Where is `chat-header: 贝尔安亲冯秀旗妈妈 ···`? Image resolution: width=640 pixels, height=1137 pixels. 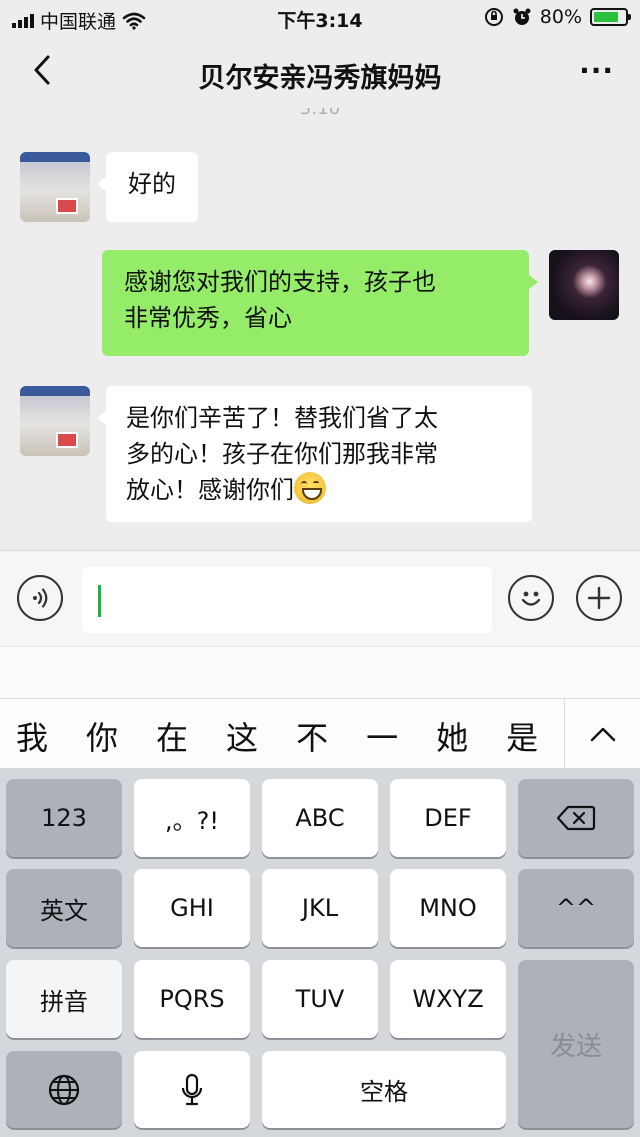
chat-header: 贝尔安亲冯秀旗妈妈 ··· is located at coordinates (320, 72).